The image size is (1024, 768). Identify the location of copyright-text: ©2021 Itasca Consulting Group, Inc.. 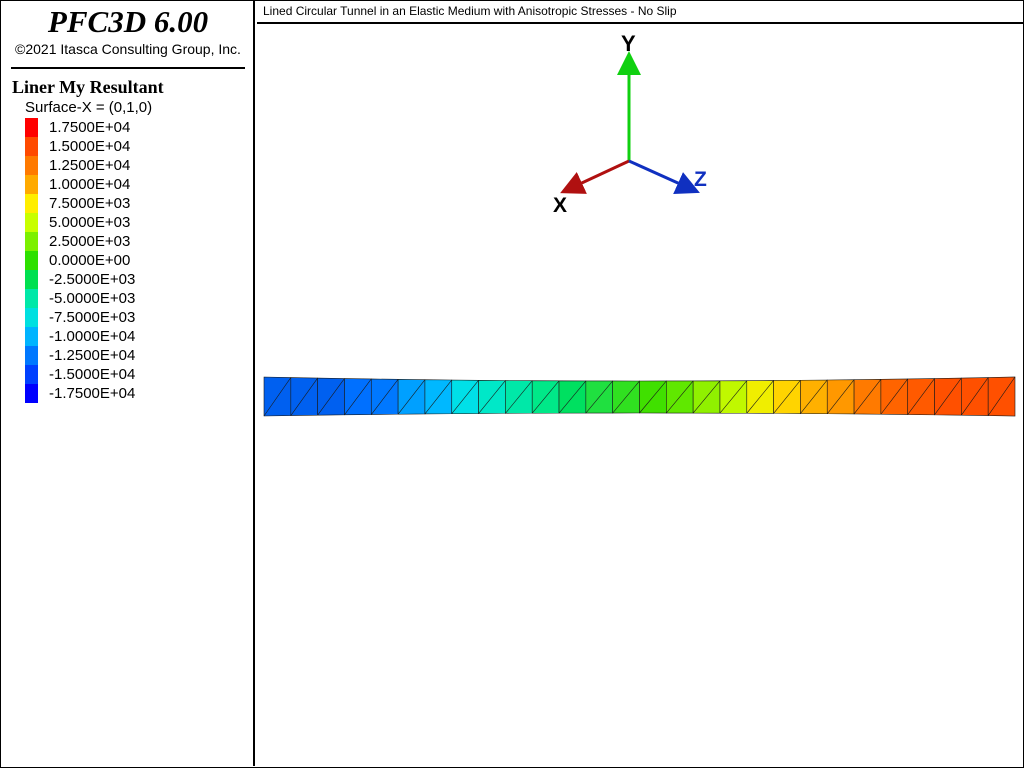
(128, 49).